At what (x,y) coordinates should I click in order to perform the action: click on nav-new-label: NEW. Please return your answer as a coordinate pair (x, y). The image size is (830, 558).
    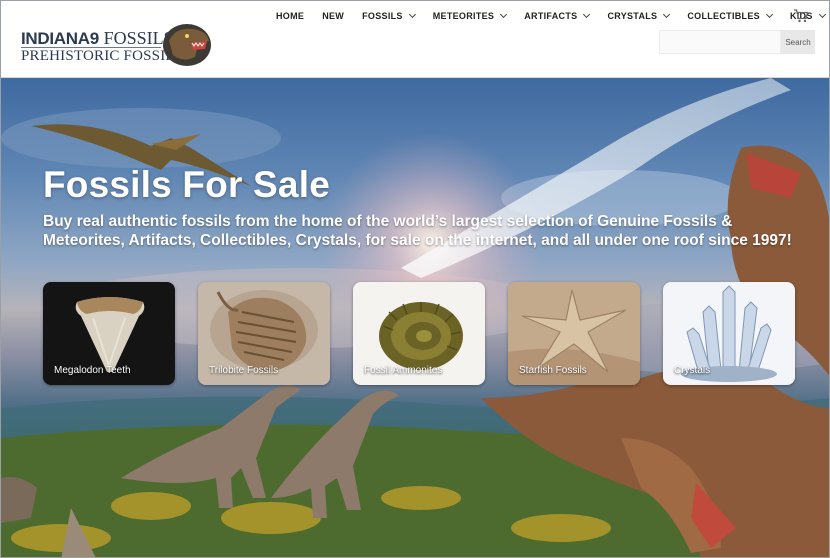
    Looking at the image, I should click on (333, 16).